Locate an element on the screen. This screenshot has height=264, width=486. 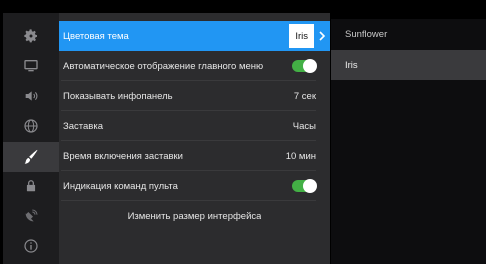
setting-label: Показывать инфопанель is located at coordinates (118, 96).